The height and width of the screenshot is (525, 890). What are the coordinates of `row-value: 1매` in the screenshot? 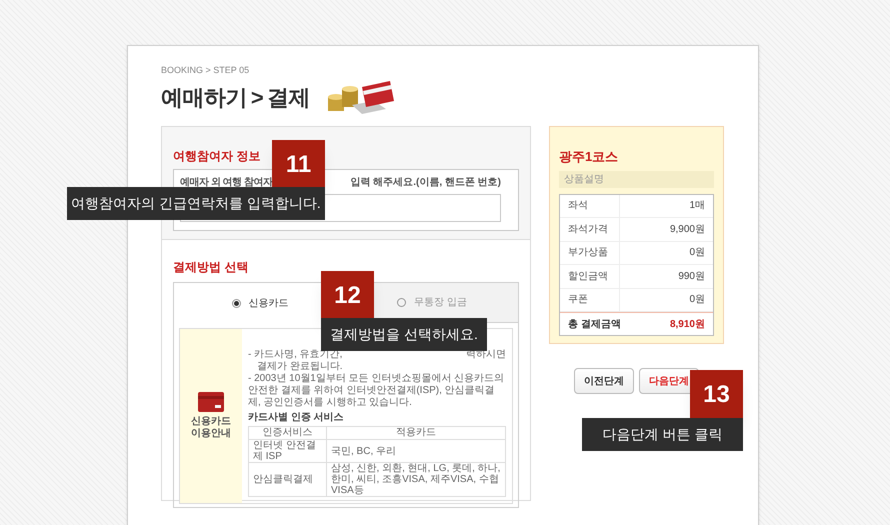 It's located at (697, 206).